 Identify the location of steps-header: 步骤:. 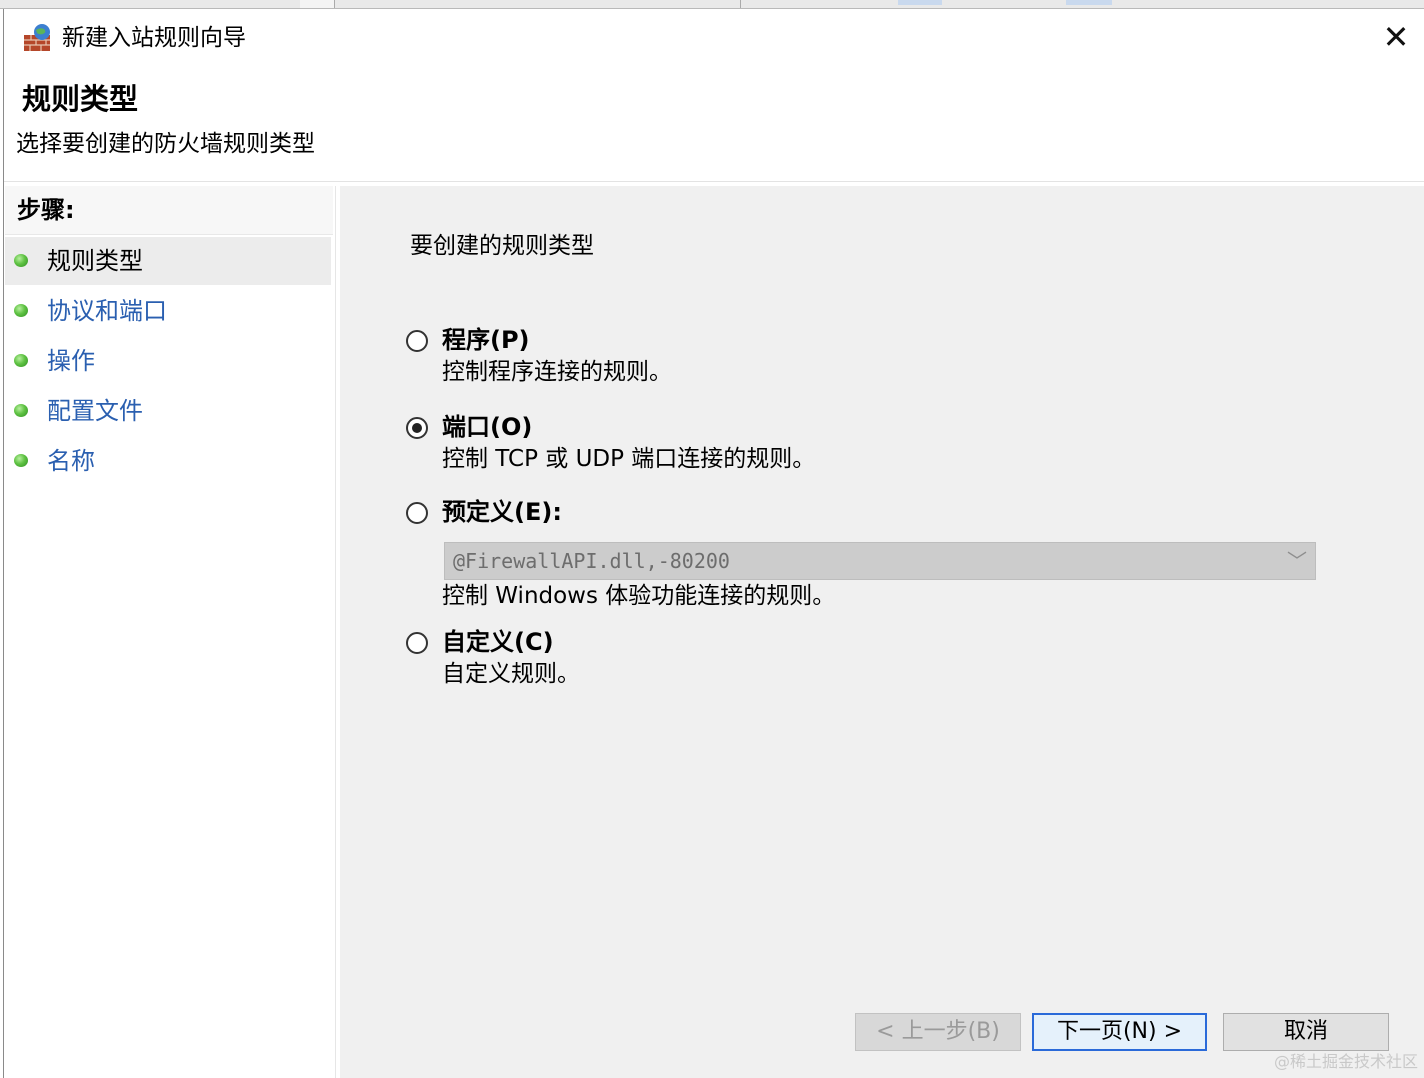
(169, 210).